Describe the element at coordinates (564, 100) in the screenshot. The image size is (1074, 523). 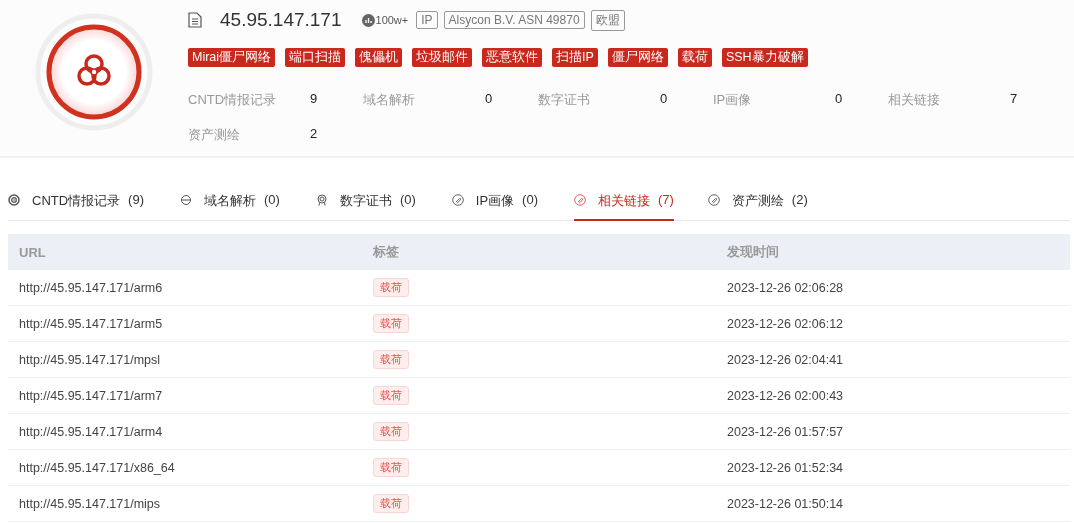
I see `stat-label: 数字证书` at that location.